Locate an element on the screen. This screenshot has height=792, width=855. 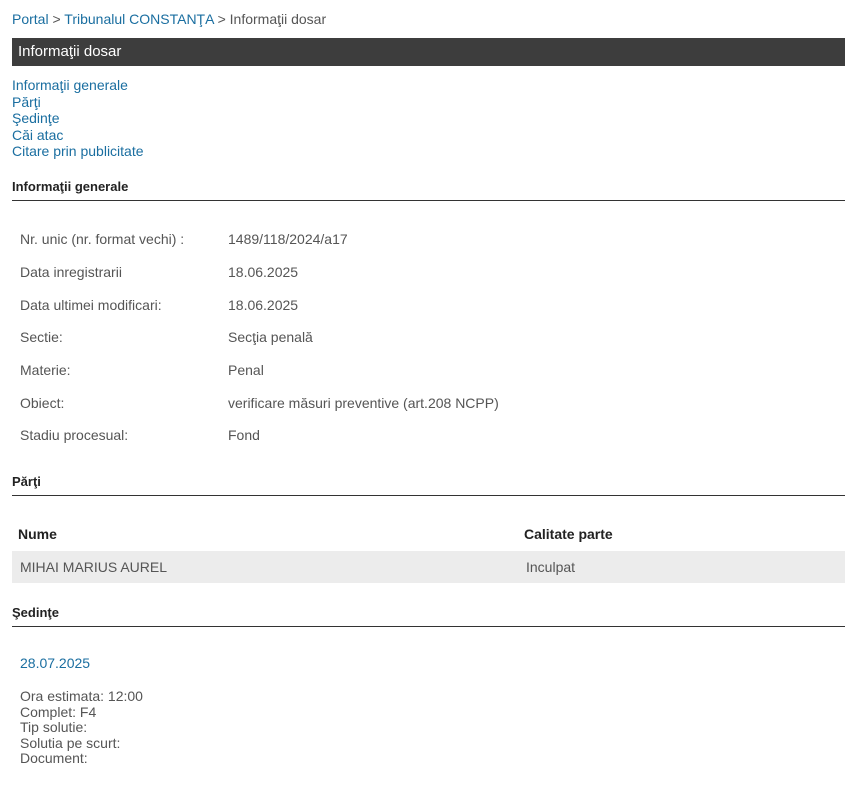
info-row-data-inregistrarii: Data inregistrarii 18.06.2025 is located at coordinates (259, 272).